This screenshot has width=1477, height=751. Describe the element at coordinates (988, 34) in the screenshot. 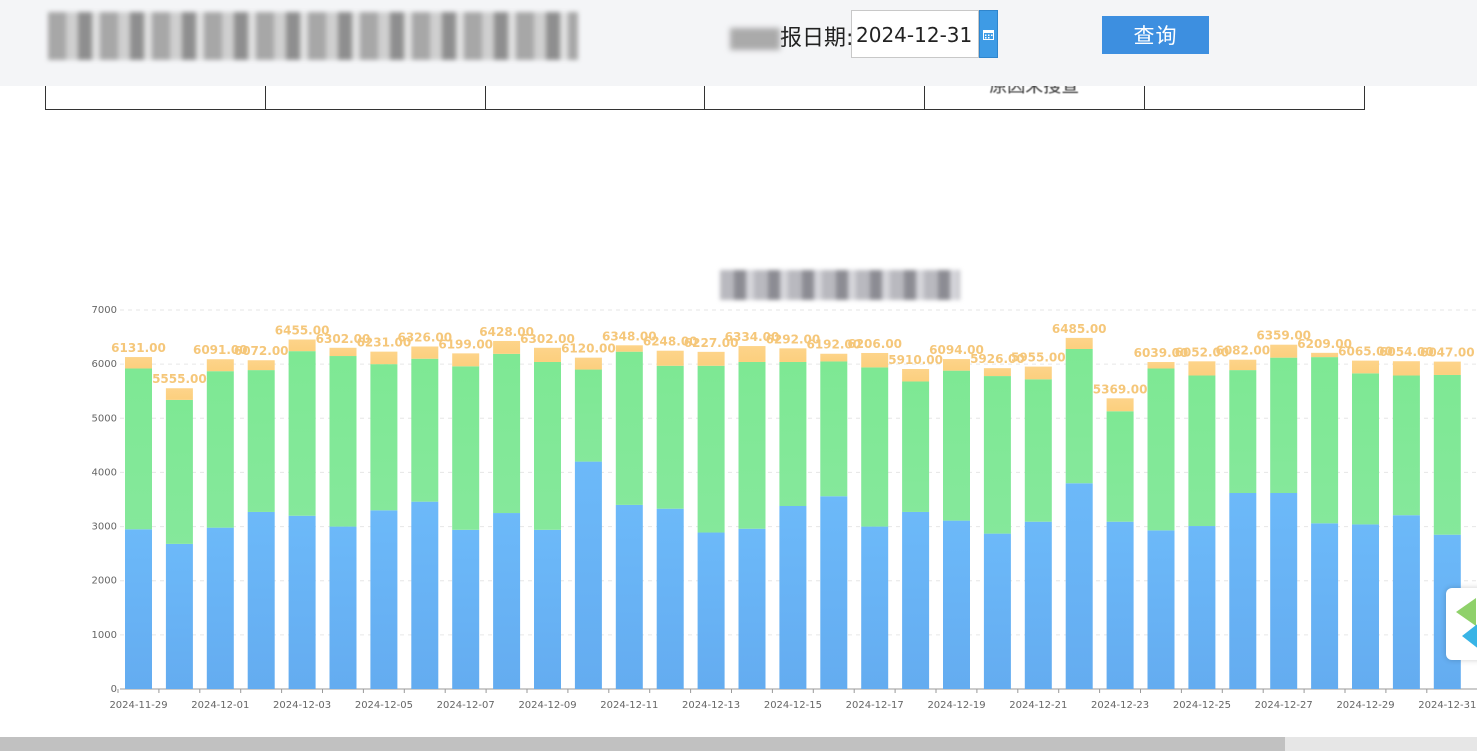

I see `calendar-icon` at that location.